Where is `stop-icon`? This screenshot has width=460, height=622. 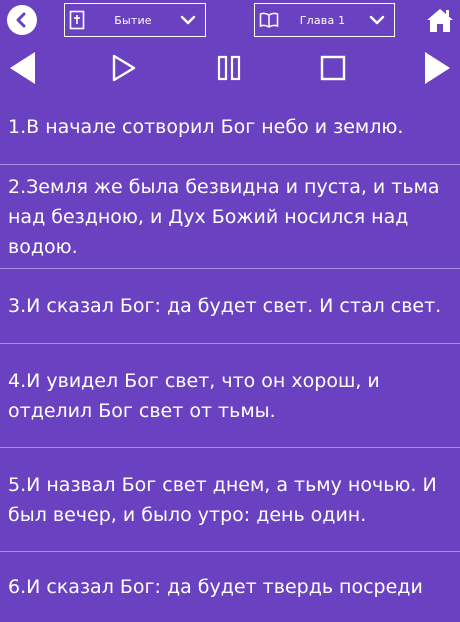 stop-icon is located at coordinates (333, 68).